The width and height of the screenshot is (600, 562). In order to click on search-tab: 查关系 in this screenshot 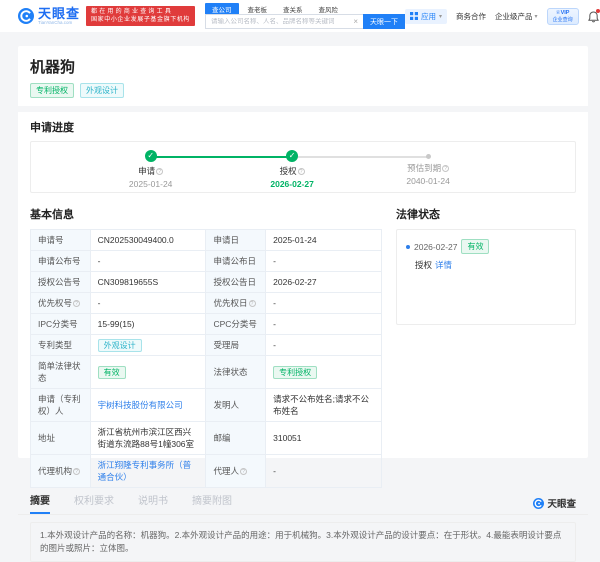, I will do `click(293, 8)`.